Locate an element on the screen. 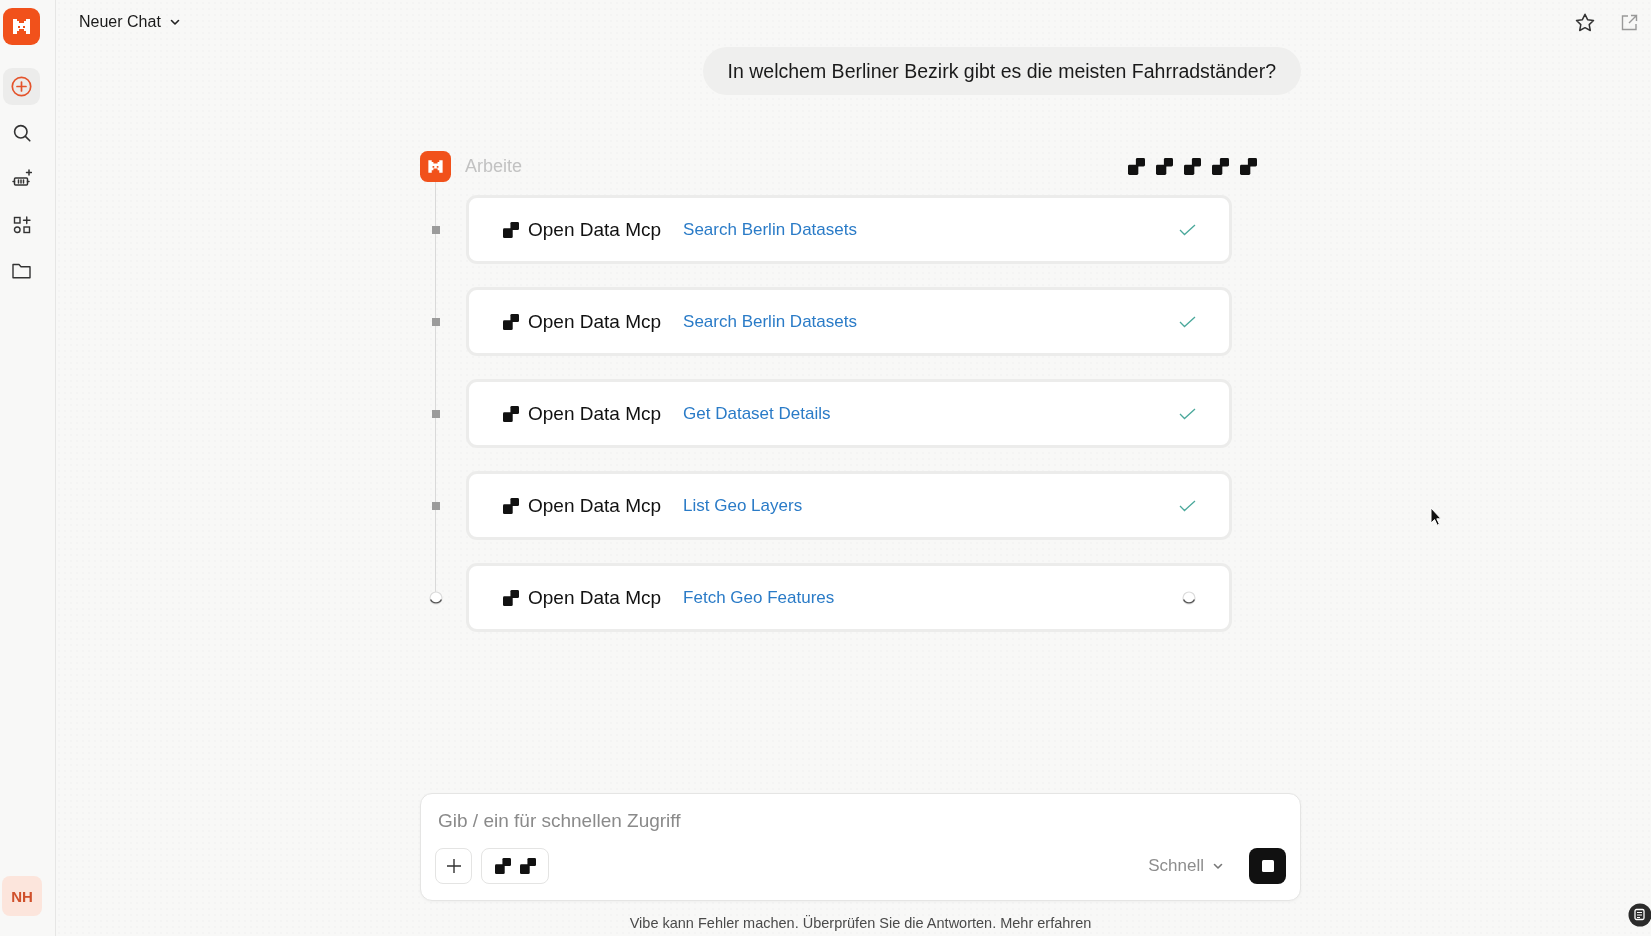 This screenshot has height=936, width=1651. message-input: Gib / ein für schnellen Zugriff is located at coordinates (860, 821).